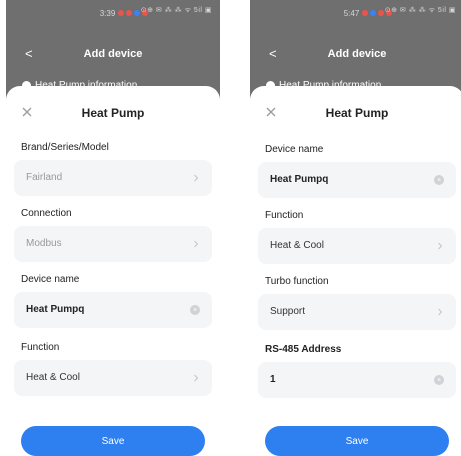  What do you see at coordinates (46, 213) in the screenshot?
I see `field-label-connection: Connection` at bounding box center [46, 213].